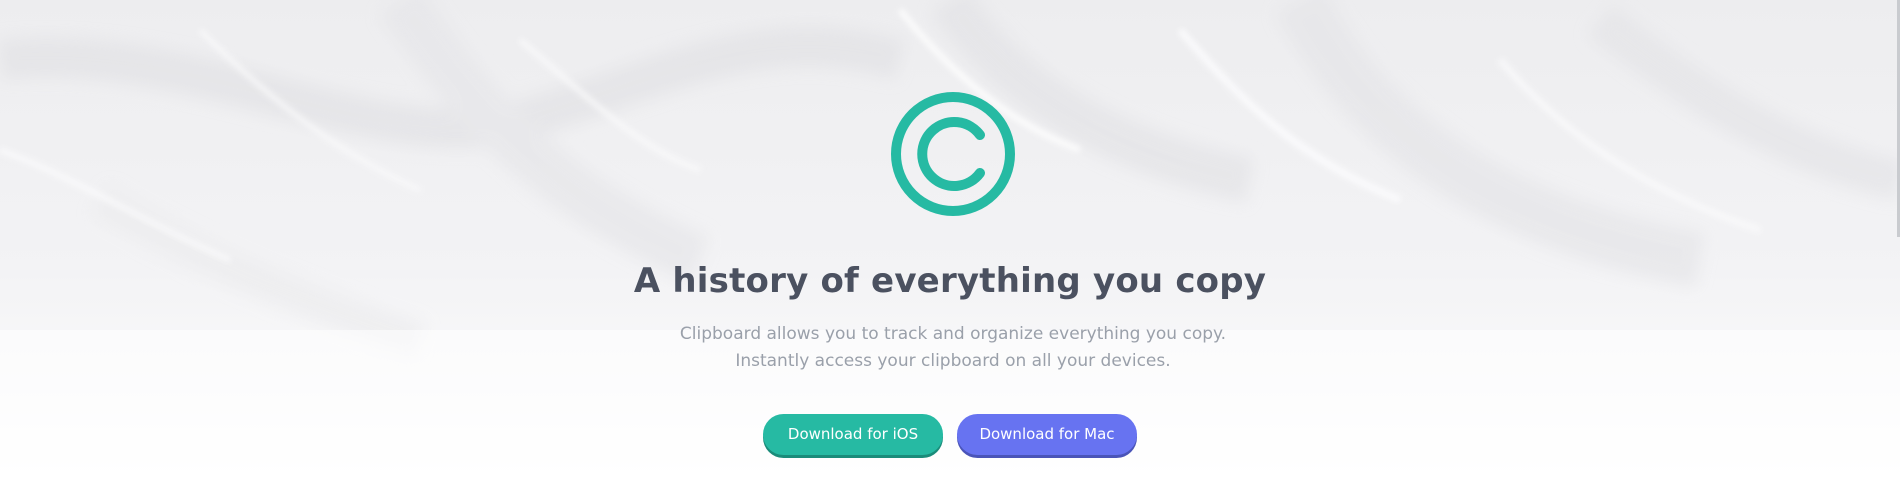 Image resolution: width=1900 pixels, height=494 pixels. I want to click on hero-title: A history of everything you copy, so click(950, 281).